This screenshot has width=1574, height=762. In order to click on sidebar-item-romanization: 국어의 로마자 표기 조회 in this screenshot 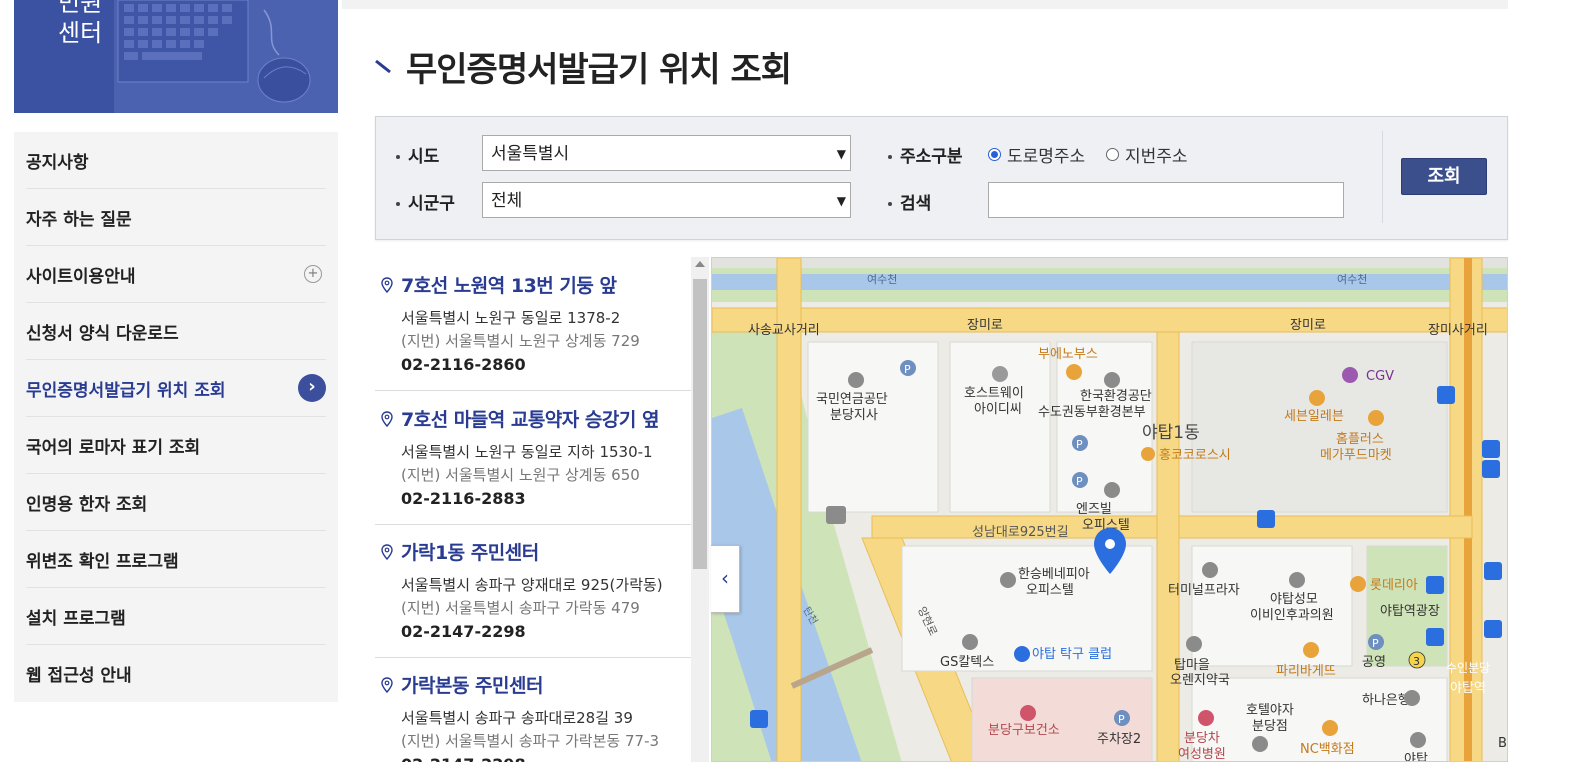, I will do `click(176, 445)`.